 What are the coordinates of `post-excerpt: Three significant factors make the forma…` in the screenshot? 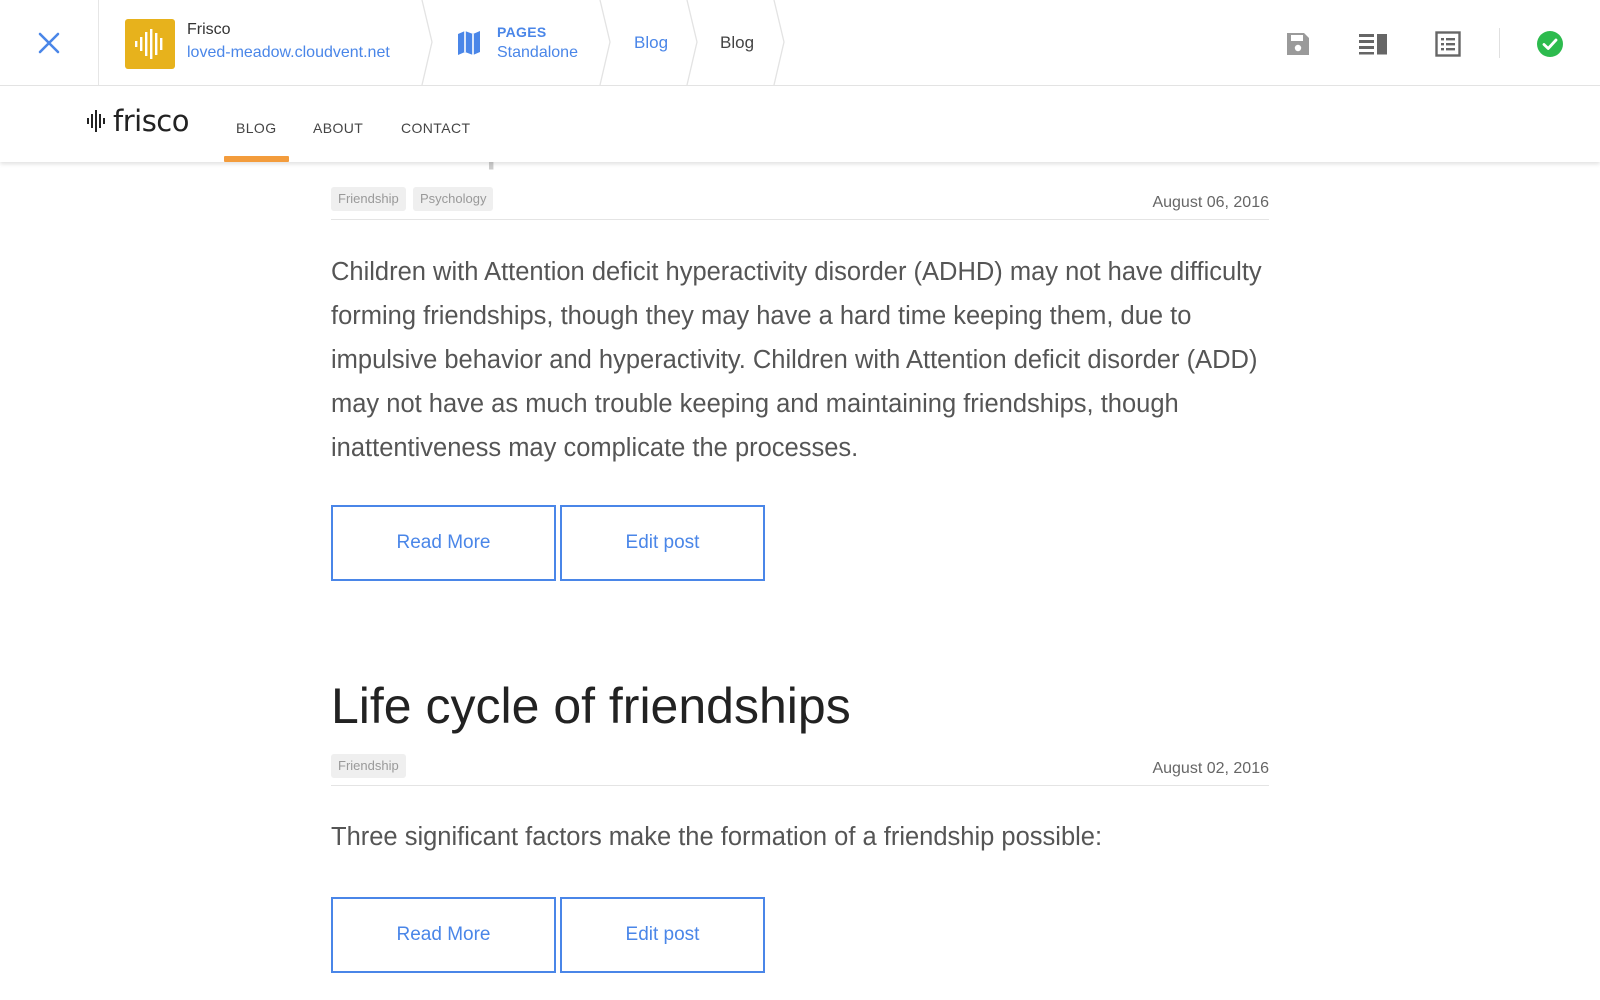 It's located at (717, 837).